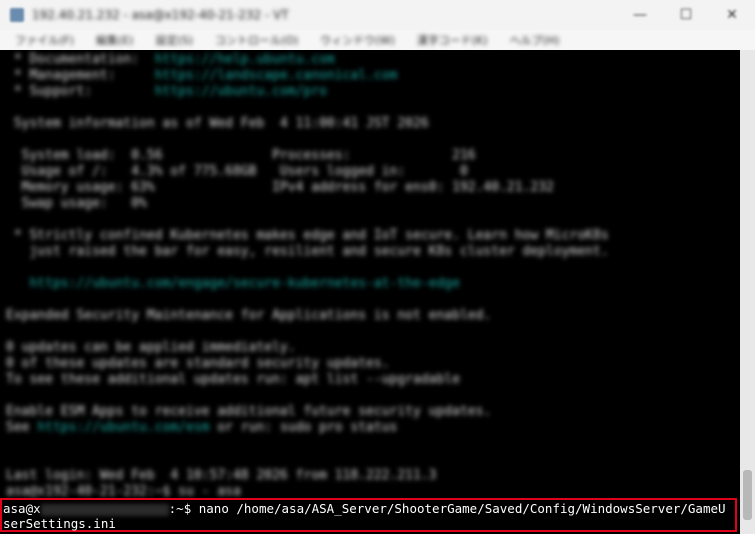 The height and width of the screenshot is (534, 755). I want to click on menu-setup: 設定(S), so click(174, 40).